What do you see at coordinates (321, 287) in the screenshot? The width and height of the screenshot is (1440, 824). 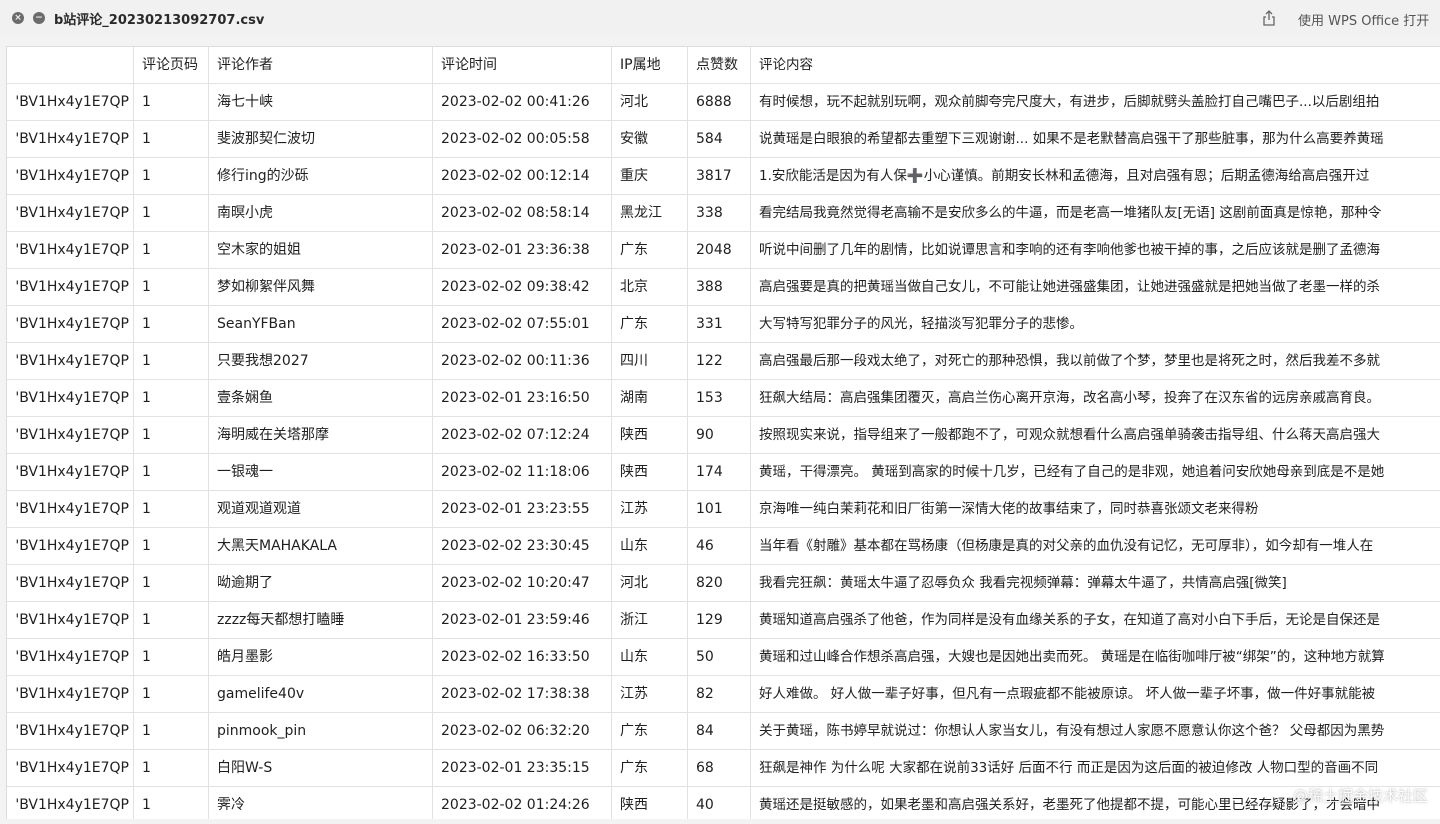 I see `author-cell: 梦如柳絮伴风舞` at bounding box center [321, 287].